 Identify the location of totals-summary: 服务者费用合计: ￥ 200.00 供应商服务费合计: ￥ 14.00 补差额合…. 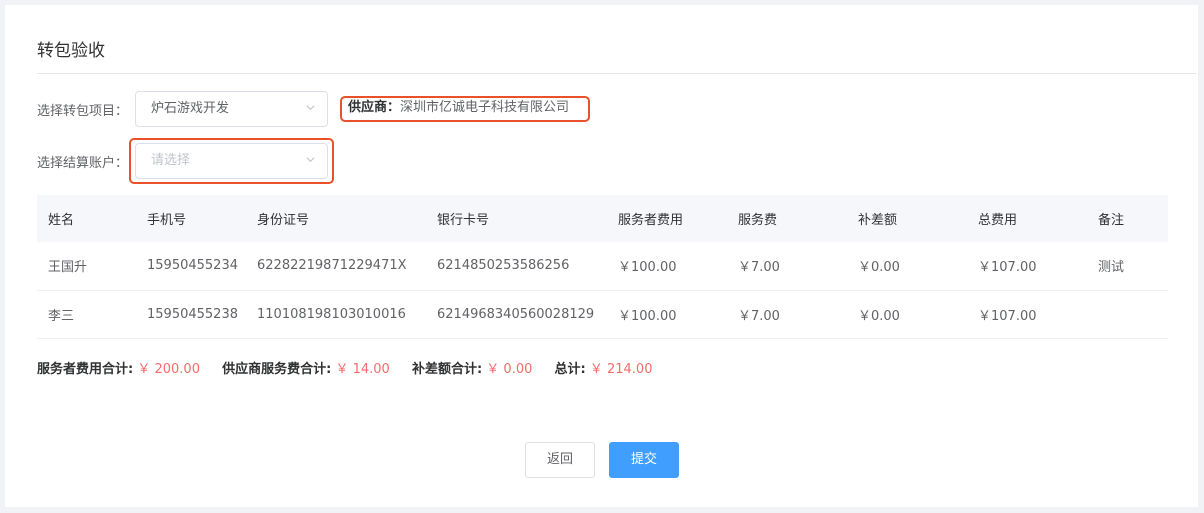
(353, 367).